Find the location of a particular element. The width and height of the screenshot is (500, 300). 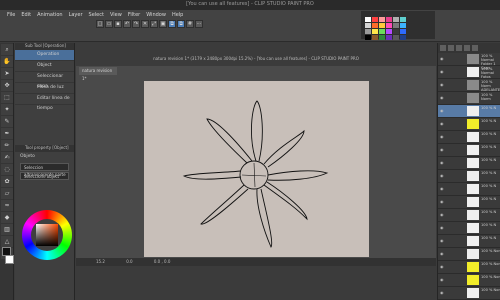

saturation-value-square is located at coordinates (47, 235).